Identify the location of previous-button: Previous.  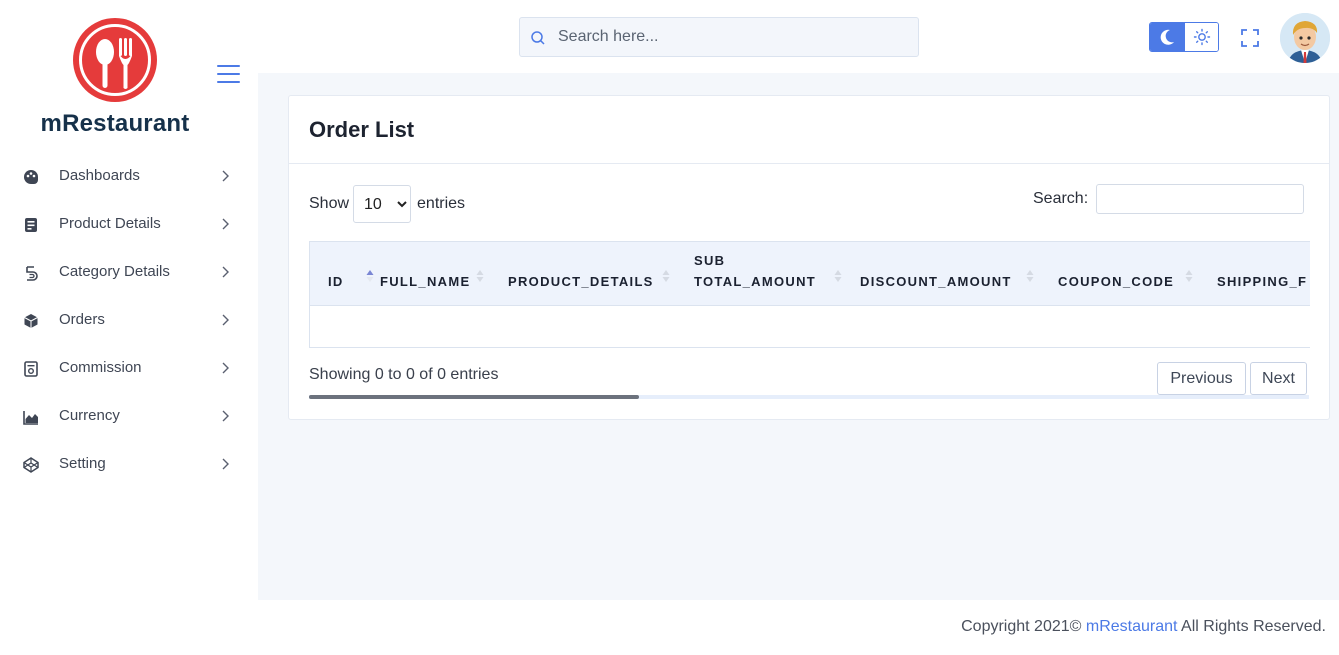
(1201, 378).